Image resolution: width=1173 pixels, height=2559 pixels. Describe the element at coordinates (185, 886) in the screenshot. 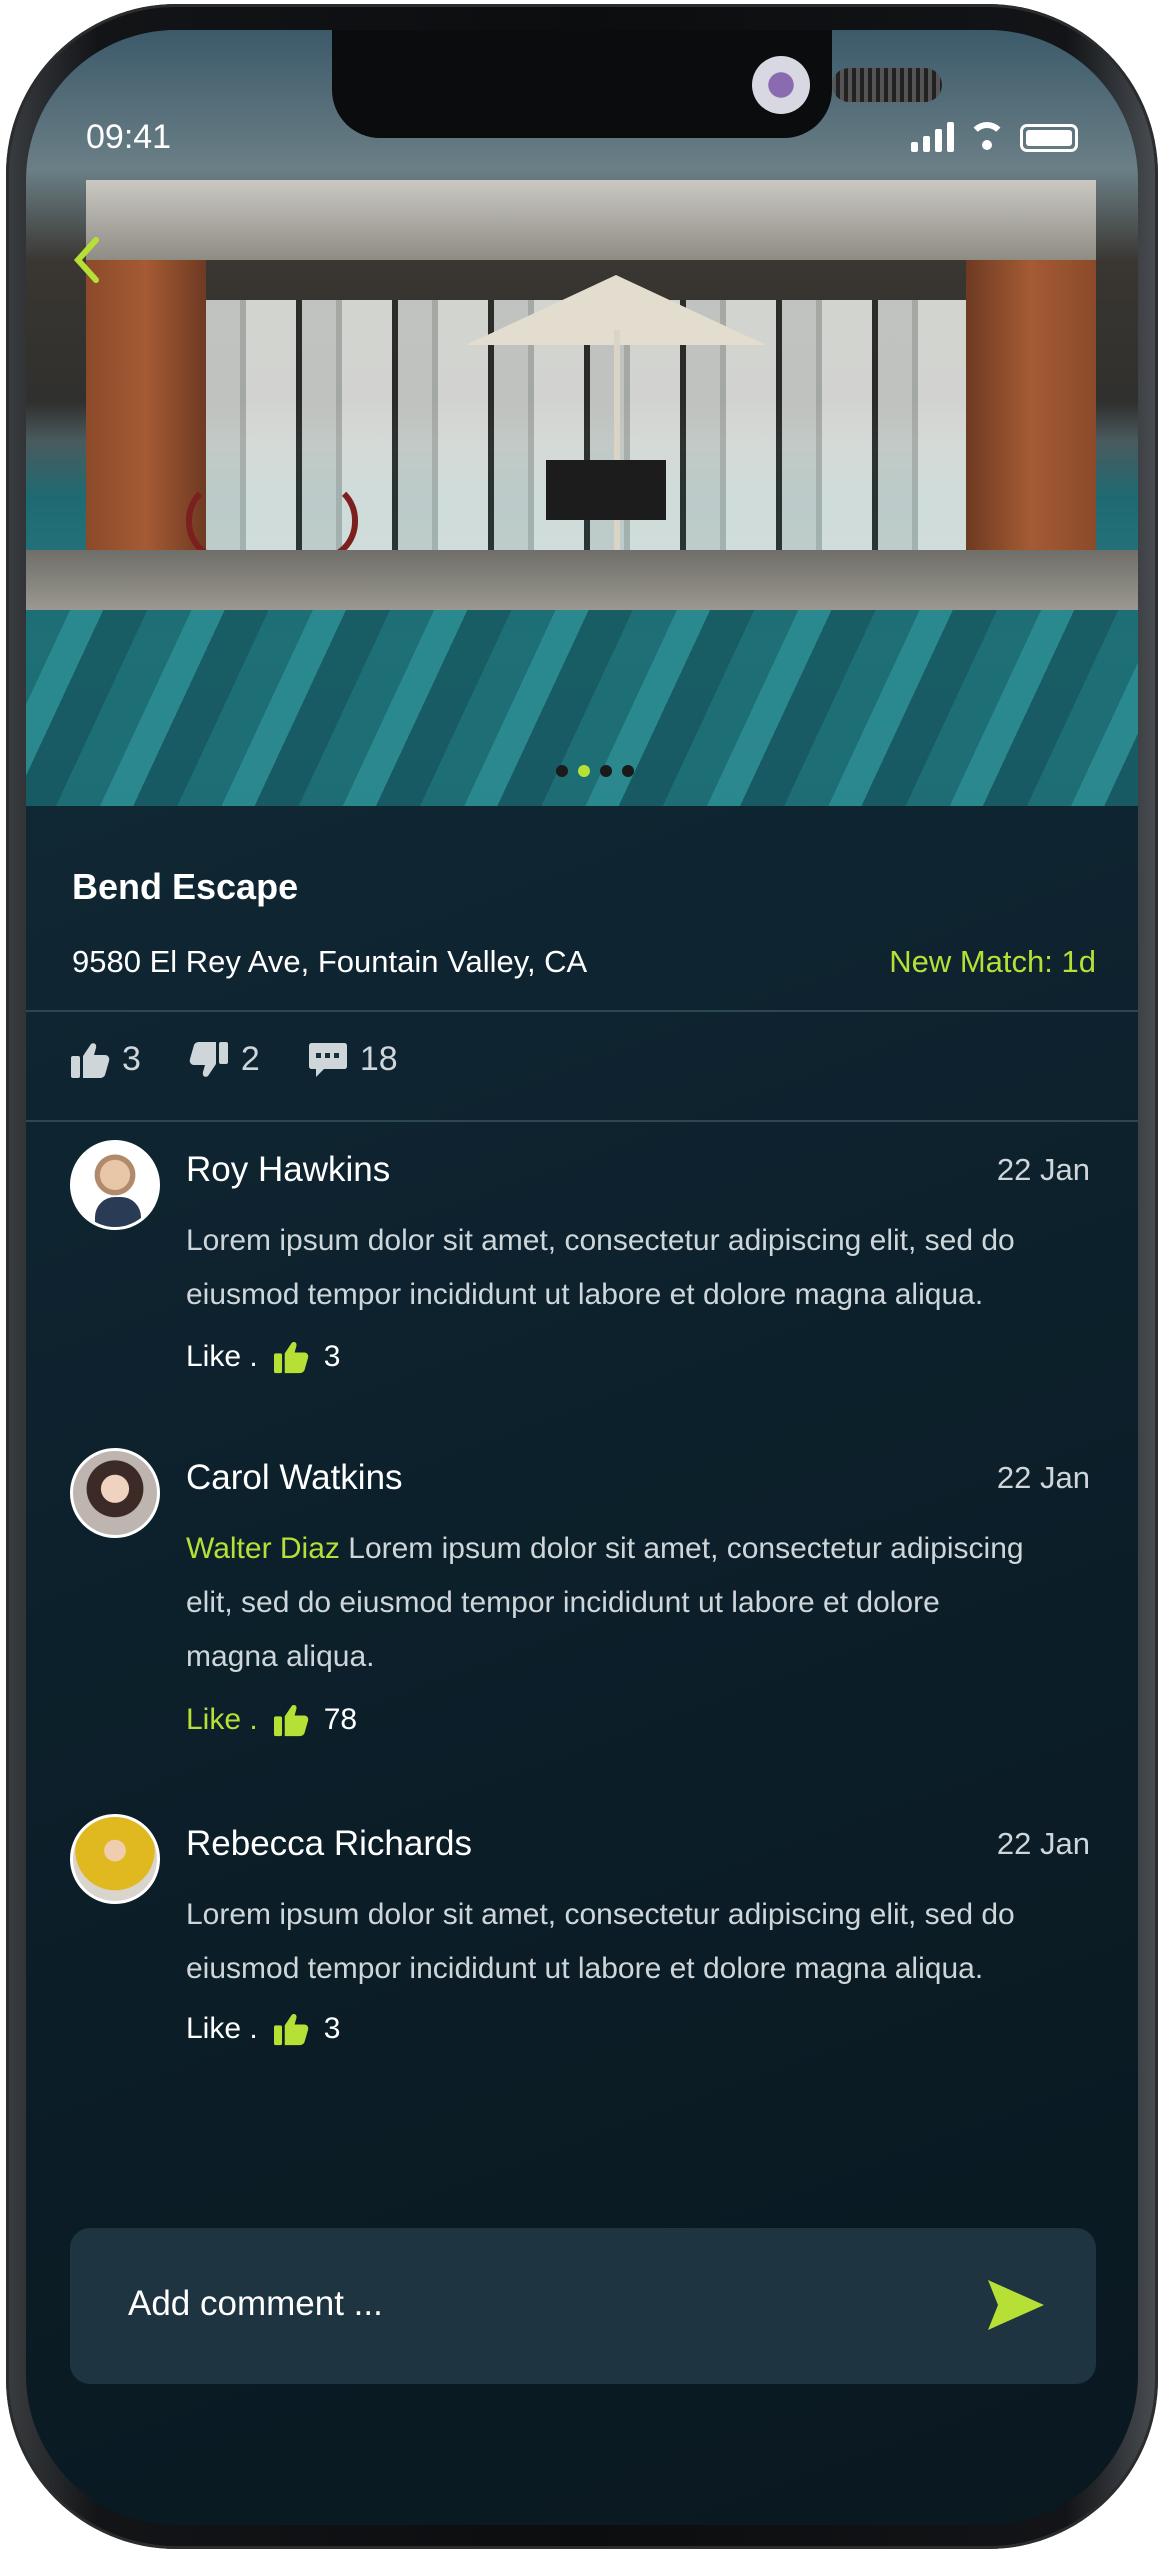

I see `listing-title: Bend Escape` at that location.